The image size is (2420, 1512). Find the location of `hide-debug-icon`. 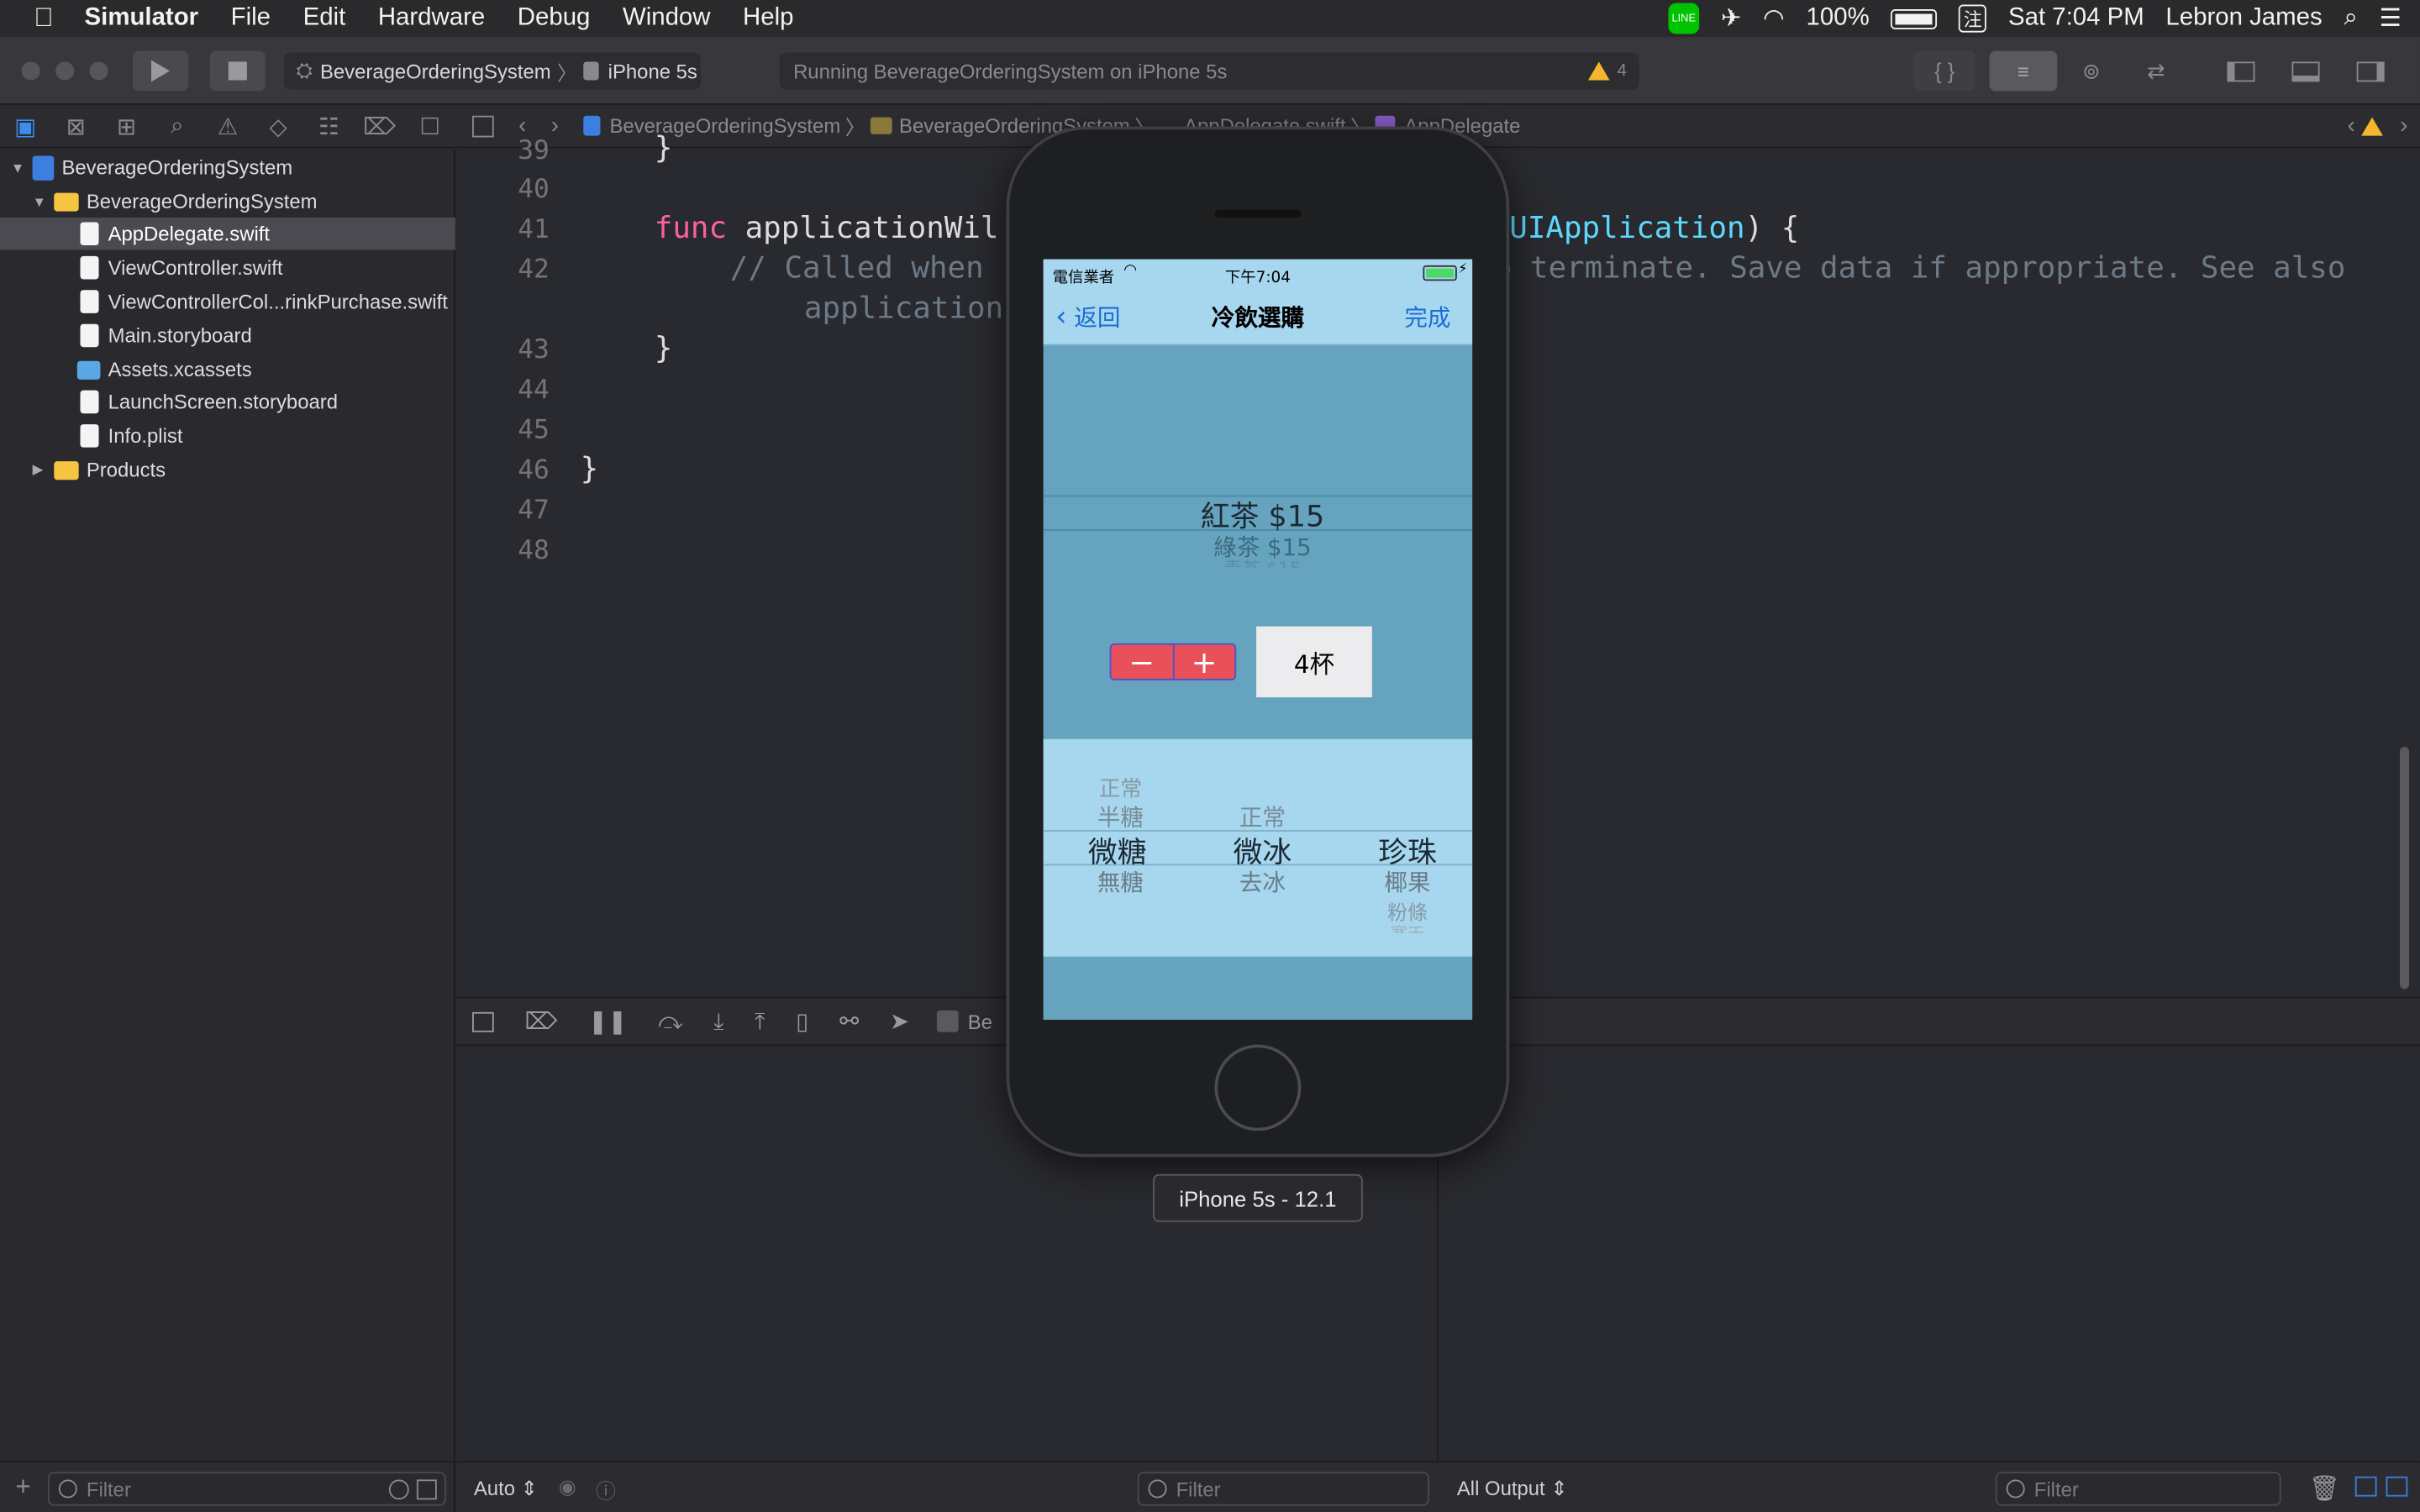

hide-debug-icon is located at coordinates (483, 1021).